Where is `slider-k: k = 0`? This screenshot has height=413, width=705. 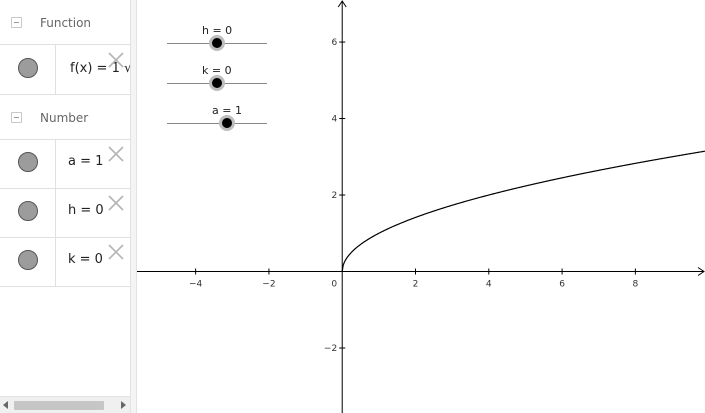 slider-k: k = 0 is located at coordinates (217, 84).